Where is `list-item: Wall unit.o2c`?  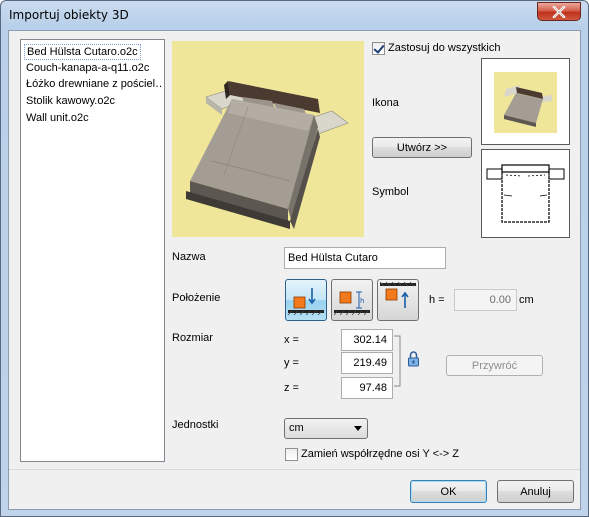
list-item: Wall unit.o2c is located at coordinates (57, 119).